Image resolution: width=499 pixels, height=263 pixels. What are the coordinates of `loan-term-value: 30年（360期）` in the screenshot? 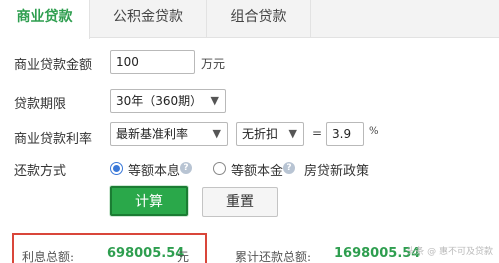 It's located at (159, 101).